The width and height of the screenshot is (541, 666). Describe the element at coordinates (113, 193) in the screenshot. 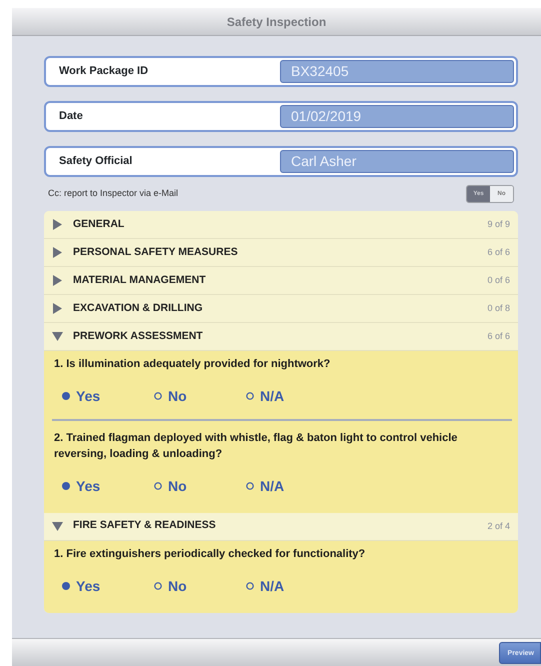

I see `cc-label: Cc: report to Inspector via e-Mail` at that location.